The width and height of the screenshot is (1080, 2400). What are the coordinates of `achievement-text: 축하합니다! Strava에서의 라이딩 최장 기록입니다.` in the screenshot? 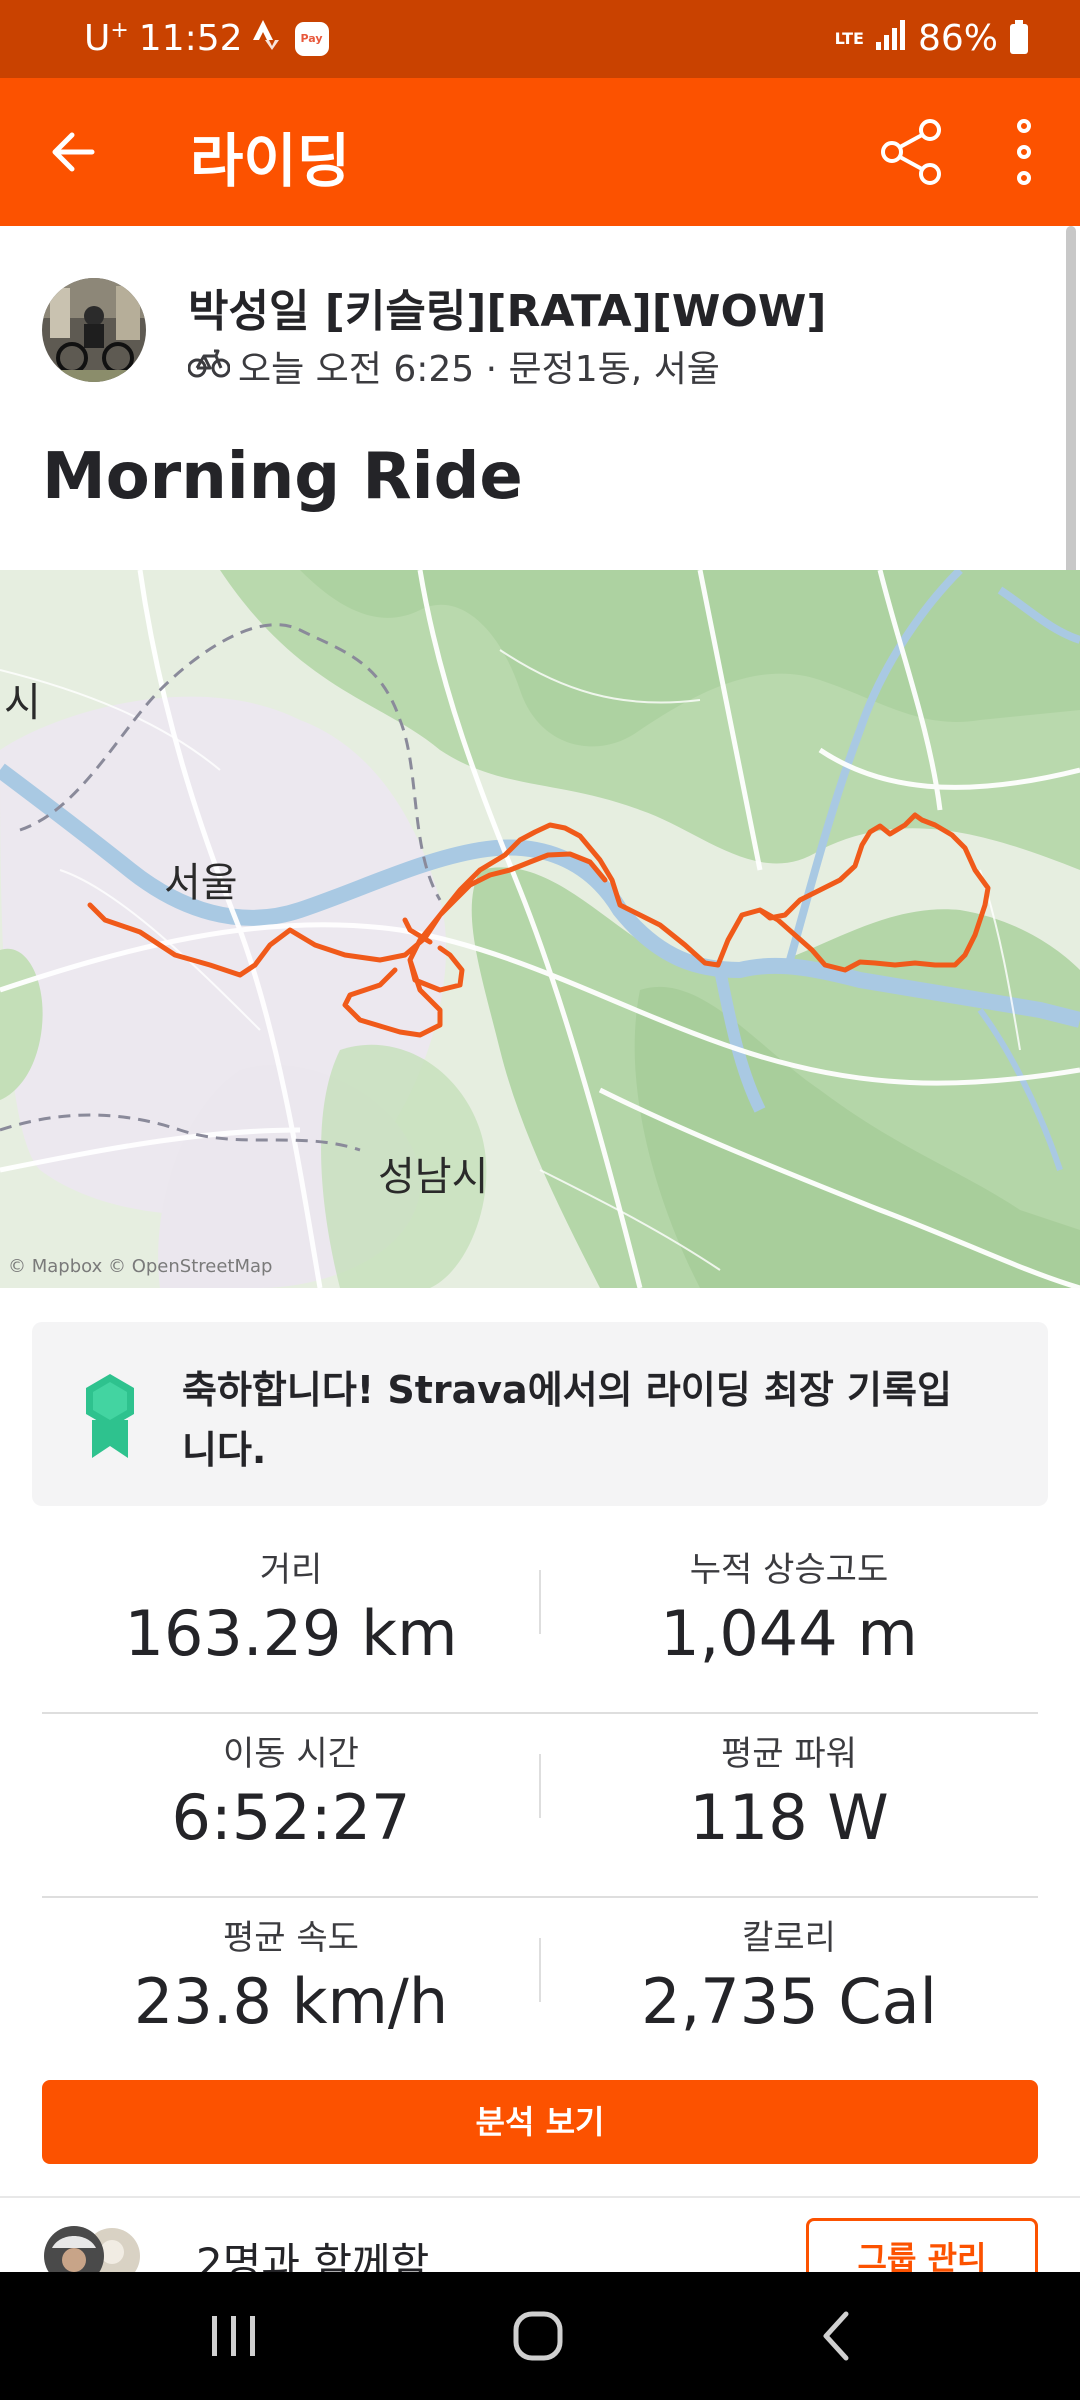 It's located at (567, 1420).